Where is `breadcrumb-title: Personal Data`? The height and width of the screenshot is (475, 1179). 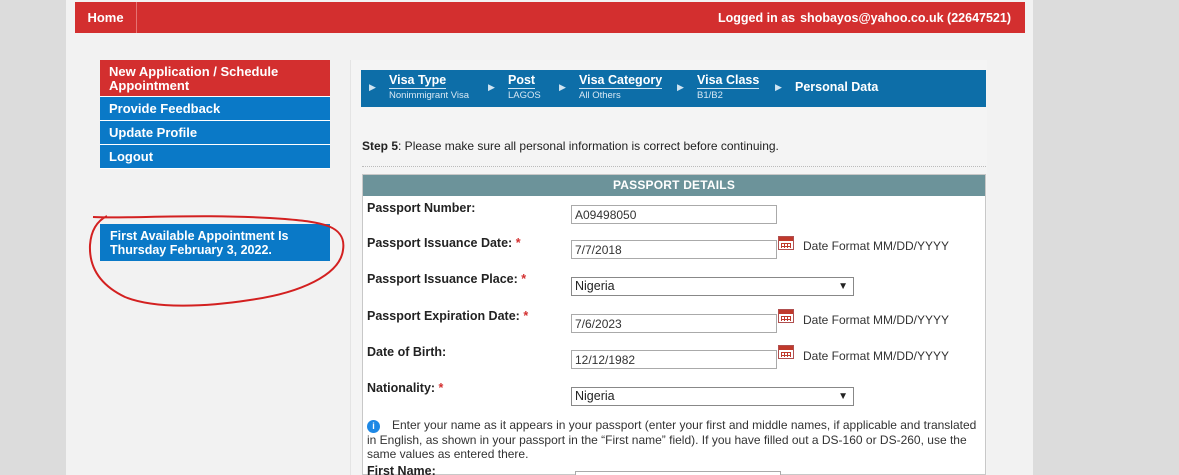 breadcrumb-title: Personal Data is located at coordinates (837, 87).